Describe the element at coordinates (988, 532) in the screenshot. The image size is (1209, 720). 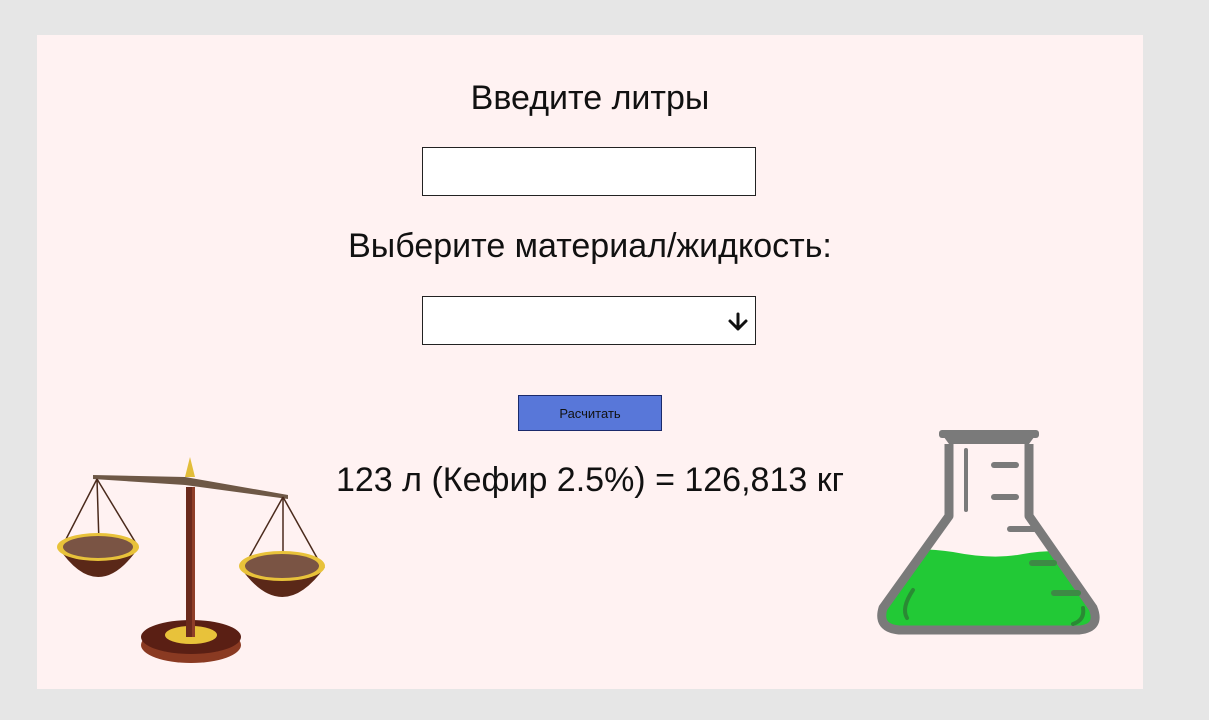
I see `flask-icon` at that location.